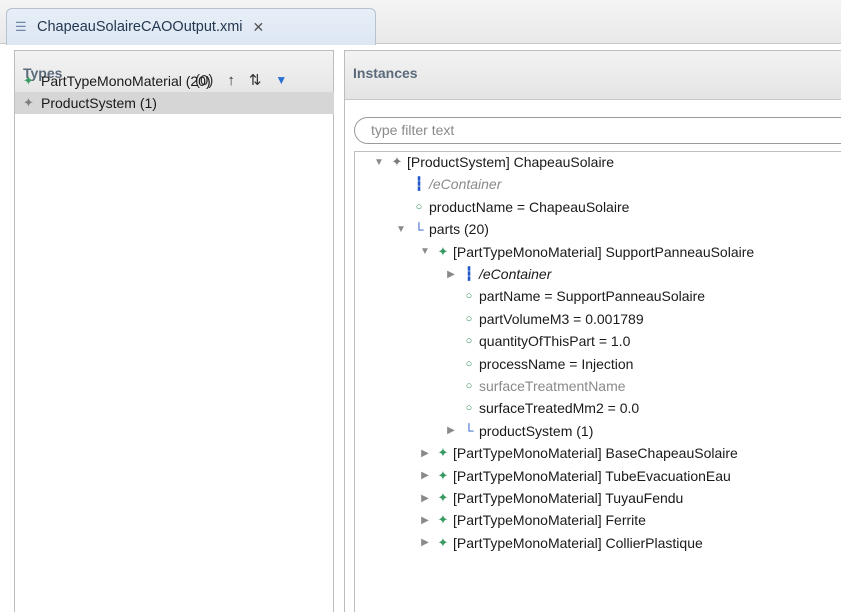  What do you see at coordinates (561, 318) in the screenshot?
I see `tree-node-label: partVolumeM3 = 0.001789` at bounding box center [561, 318].